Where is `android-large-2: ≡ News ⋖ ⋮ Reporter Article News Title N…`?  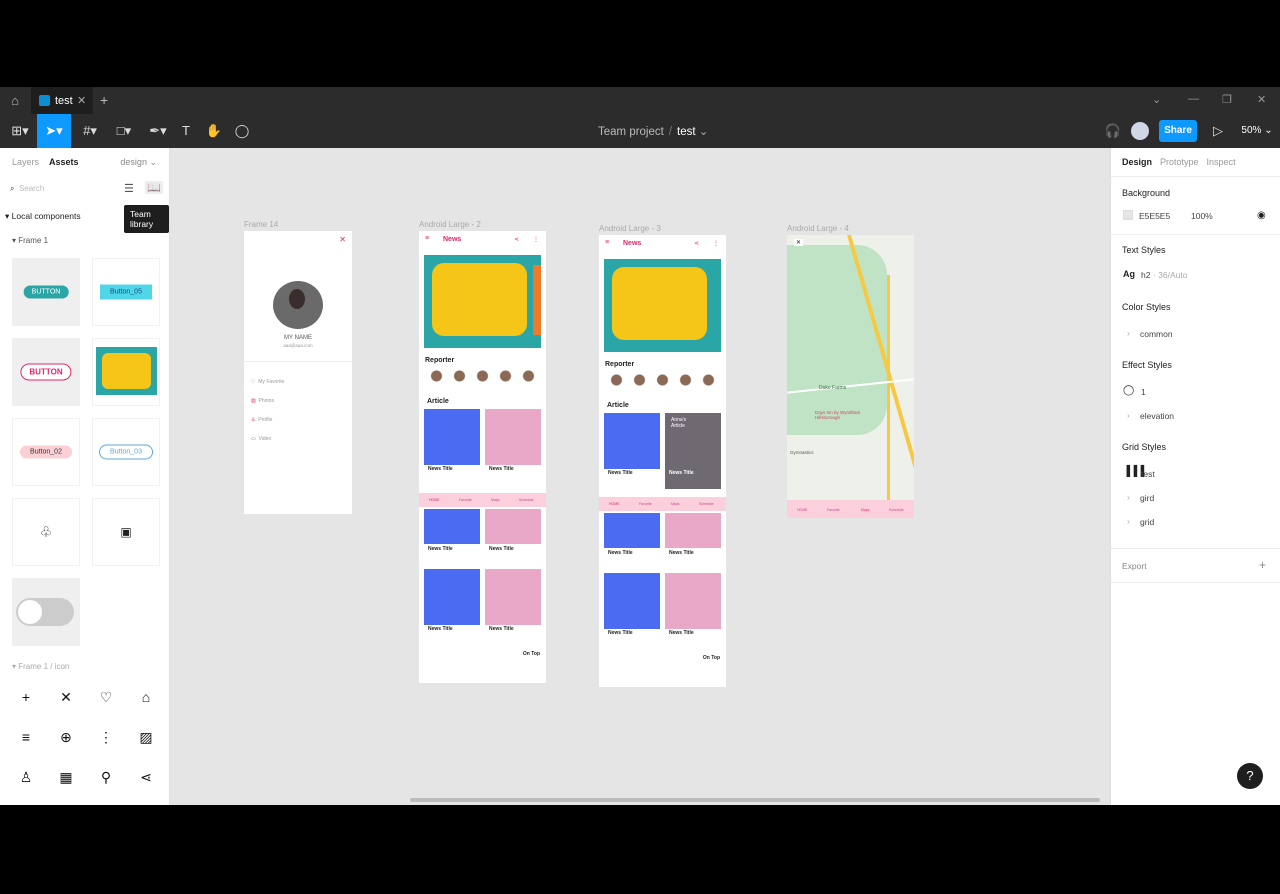 android-large-2: ≡ News ⋖ ⋮ Reporter Article News Title N… is located at coordinates (482, 457).